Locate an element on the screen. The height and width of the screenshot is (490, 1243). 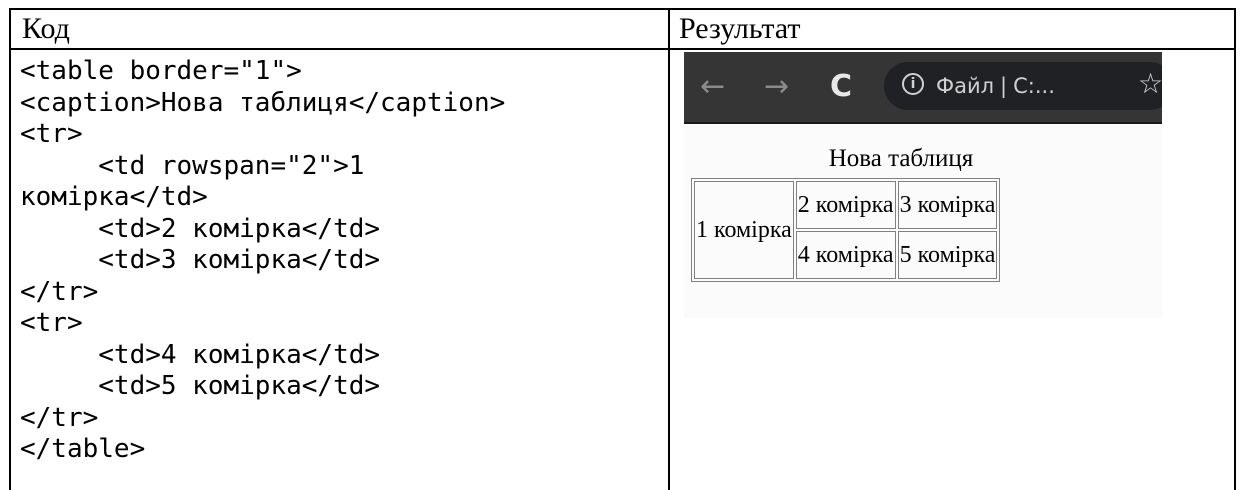
code-line: <caption>Нова таблиця</caption> is located at coordinates (263, 102).